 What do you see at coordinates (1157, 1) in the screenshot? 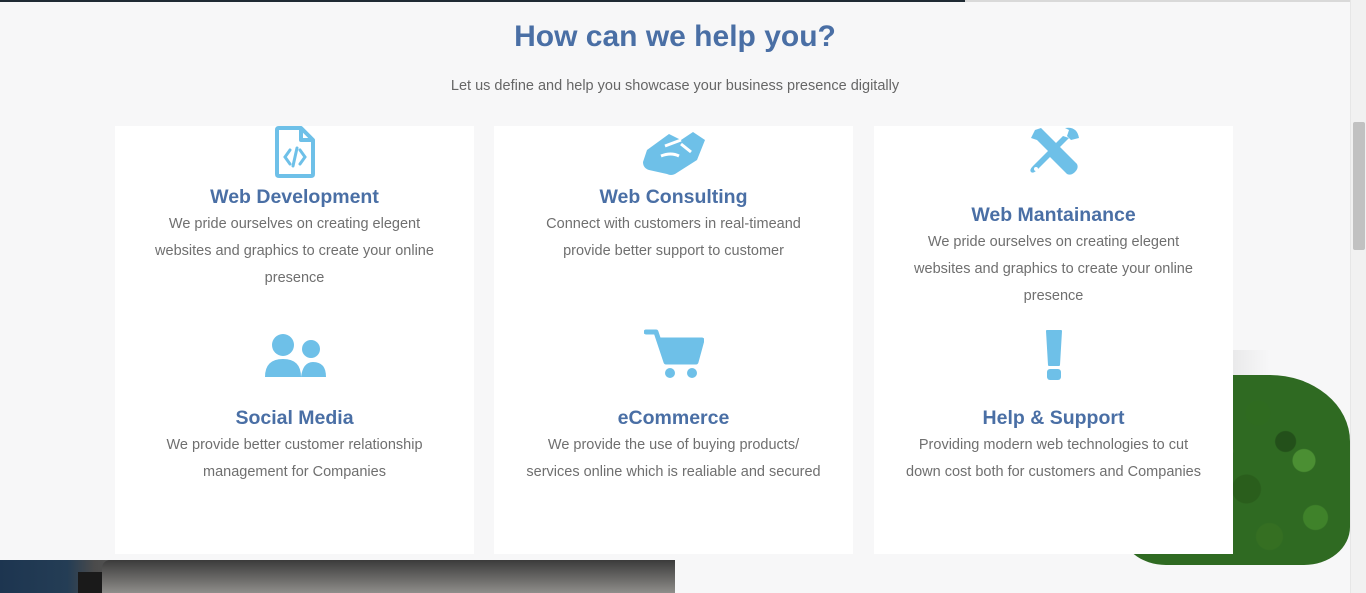
I see `top-strip-light` at bounding box center [1157, 1].